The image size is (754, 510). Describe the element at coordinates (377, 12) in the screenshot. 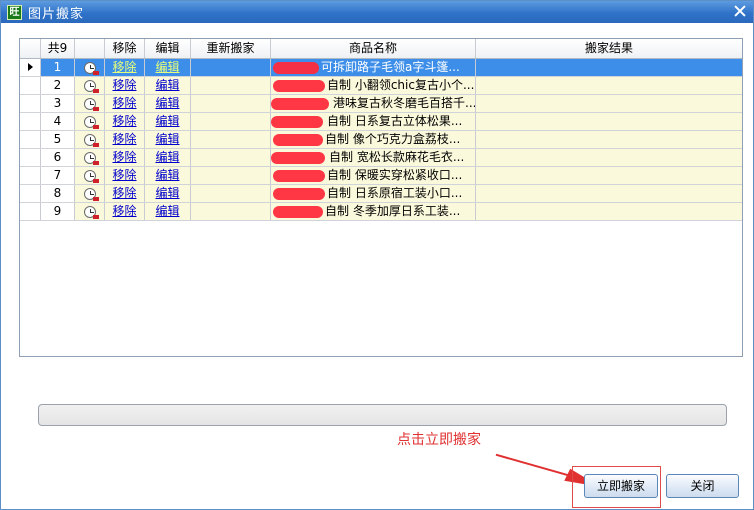

I see `title-bar: 旺 图片搬家` at that location.